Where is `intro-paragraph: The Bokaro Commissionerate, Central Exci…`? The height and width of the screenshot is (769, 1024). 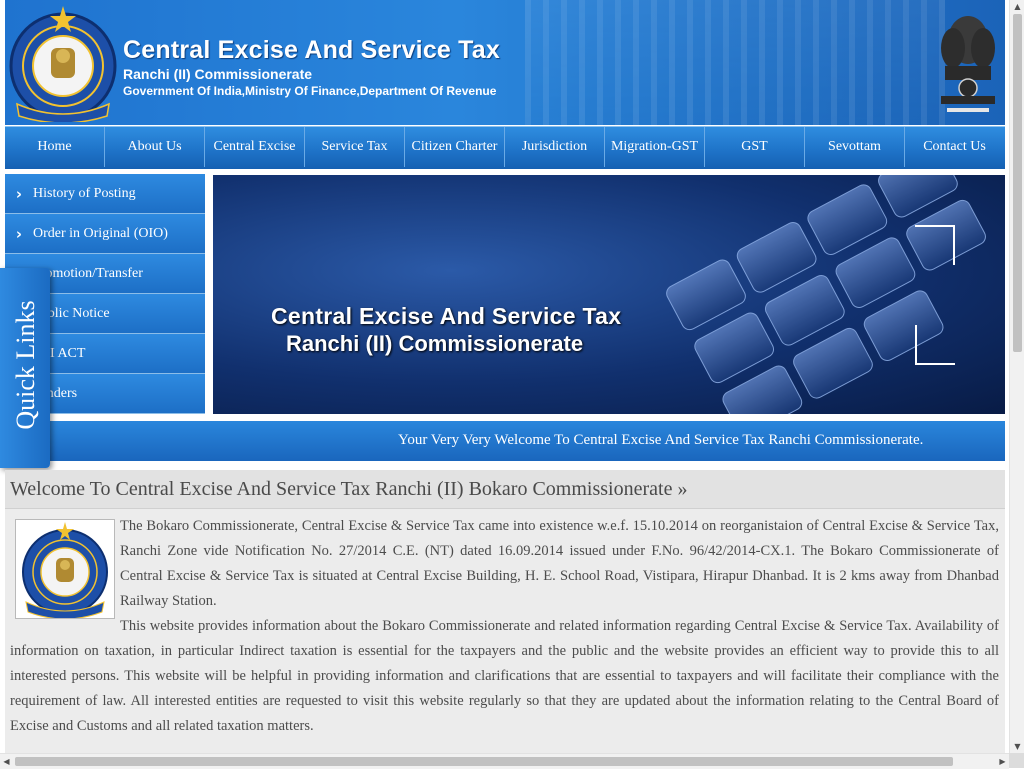 intro-paragraph: The Bokaro Commissionerate, Central Exci… is located at coordinates (559, 563).